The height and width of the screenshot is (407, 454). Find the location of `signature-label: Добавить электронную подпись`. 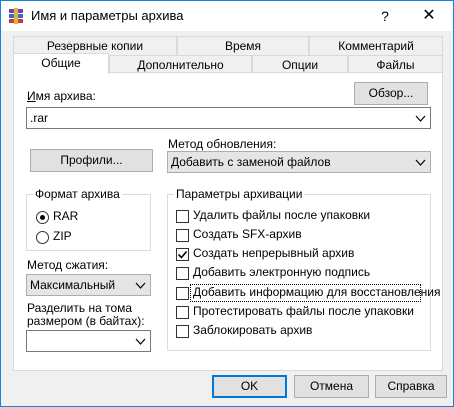

signature-label: Добавить электронную подпись is located at coordinates (281, 272).